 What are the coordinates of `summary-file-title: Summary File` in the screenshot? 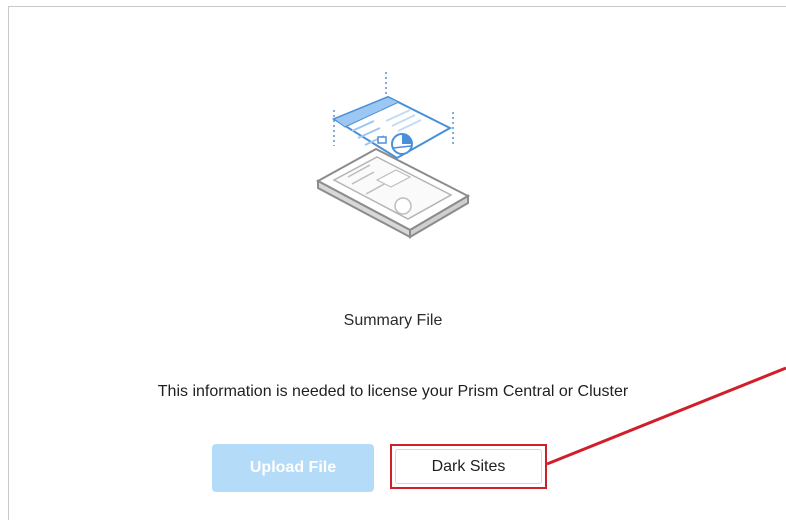 It's located at (393, 320).